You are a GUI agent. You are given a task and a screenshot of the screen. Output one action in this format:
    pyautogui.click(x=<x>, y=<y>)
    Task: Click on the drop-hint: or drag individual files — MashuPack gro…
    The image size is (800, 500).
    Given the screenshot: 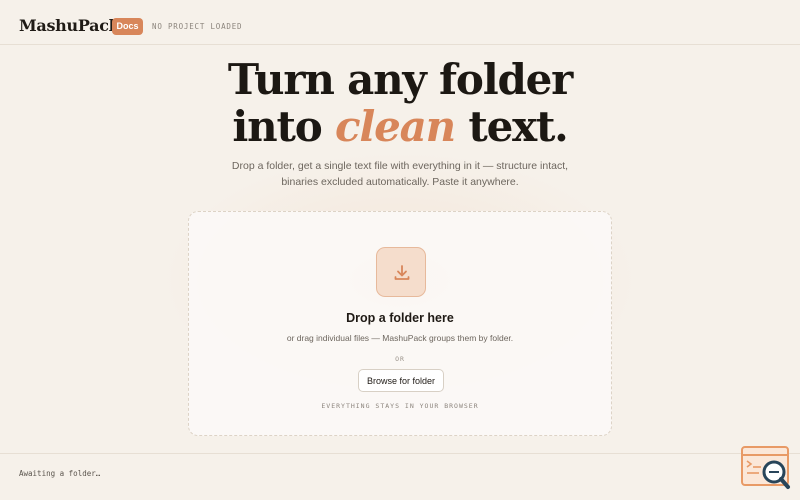 What is the action you would take?
    pyautogui.click(x=400, y=338)
    